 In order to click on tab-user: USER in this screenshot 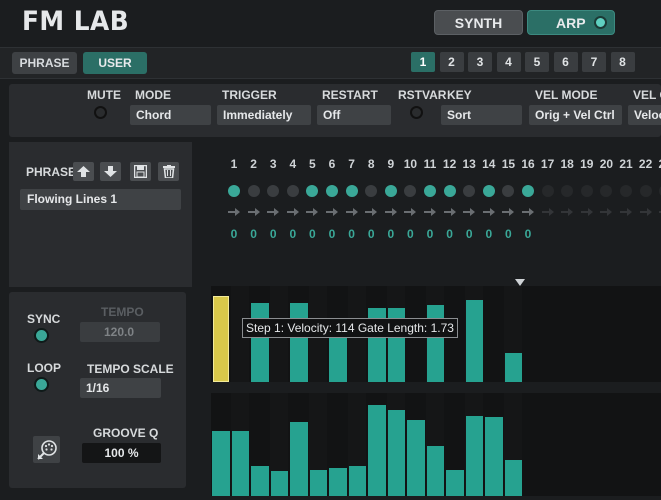, I will do `click(115, 63)`.